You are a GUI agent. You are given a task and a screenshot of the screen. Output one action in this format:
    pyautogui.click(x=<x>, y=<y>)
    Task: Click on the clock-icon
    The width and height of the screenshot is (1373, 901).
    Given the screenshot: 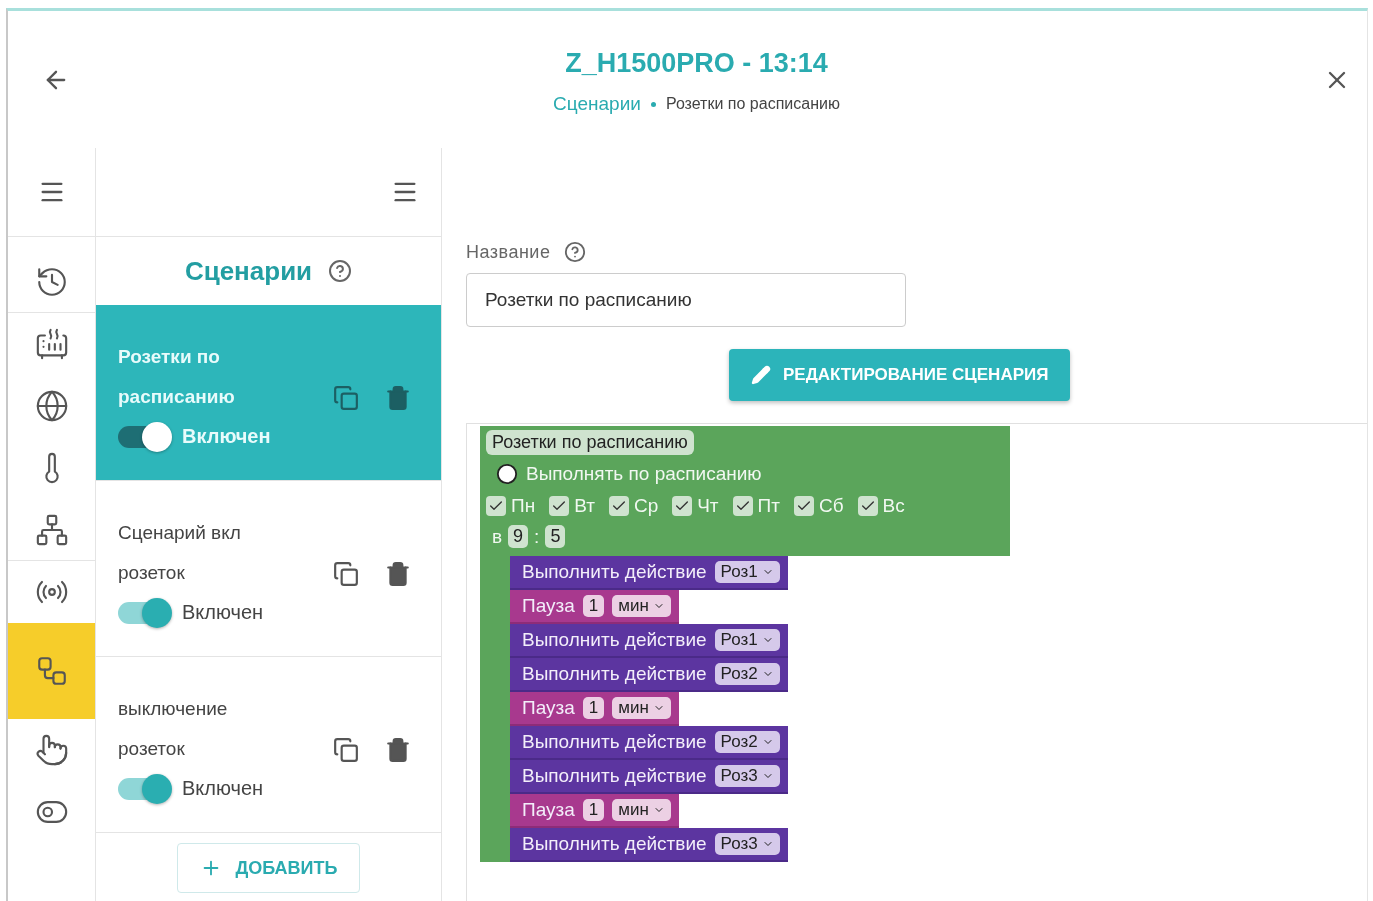 What is the action you would take?
    pyautogui.click(x=507, y=474)
    